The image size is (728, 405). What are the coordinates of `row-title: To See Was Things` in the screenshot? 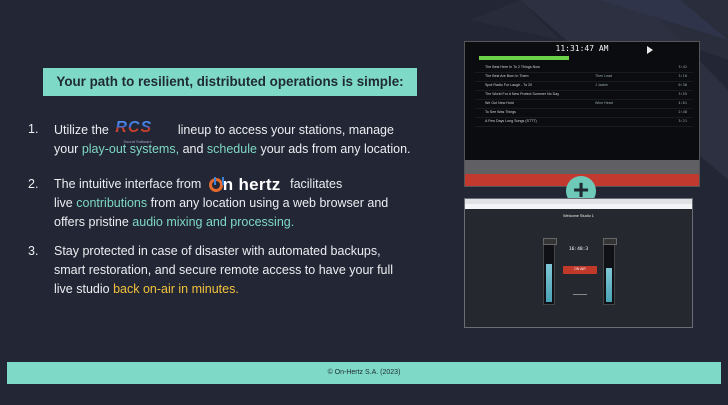 It's located at (500, 112).